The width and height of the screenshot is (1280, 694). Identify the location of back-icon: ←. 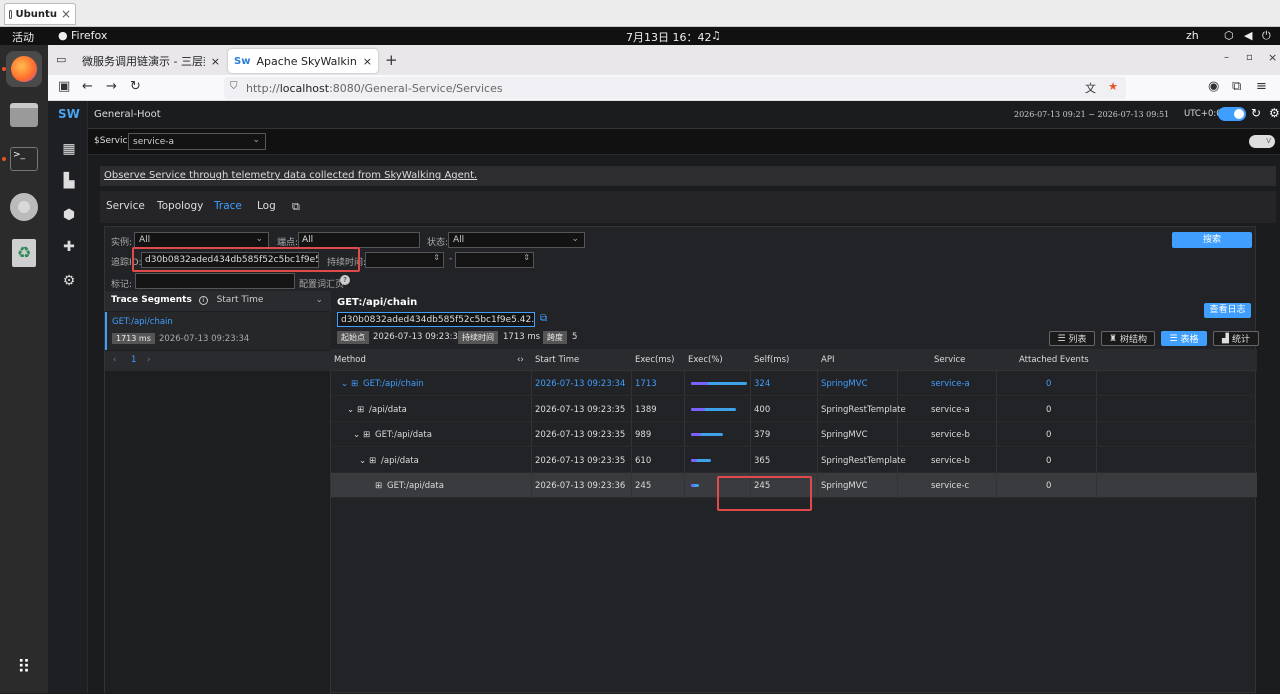
(87, 86).